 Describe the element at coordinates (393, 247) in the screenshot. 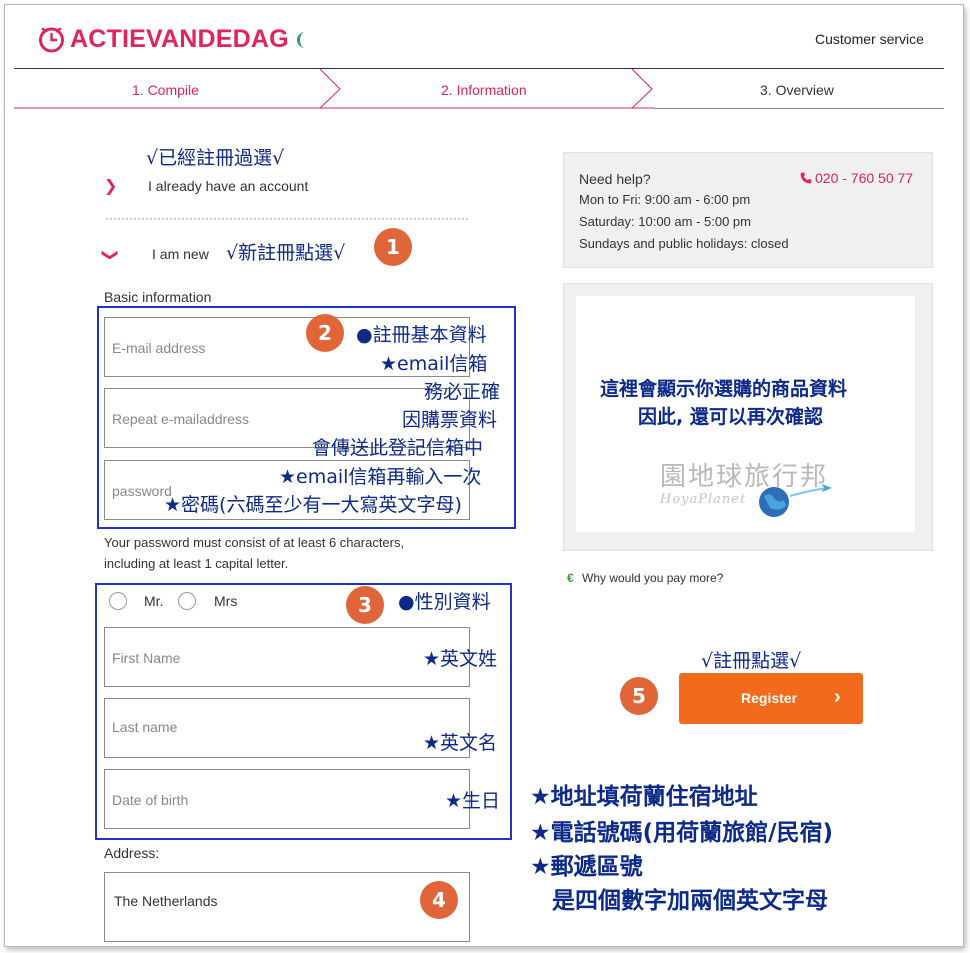

I see `step-badge-1: 1` at that location.